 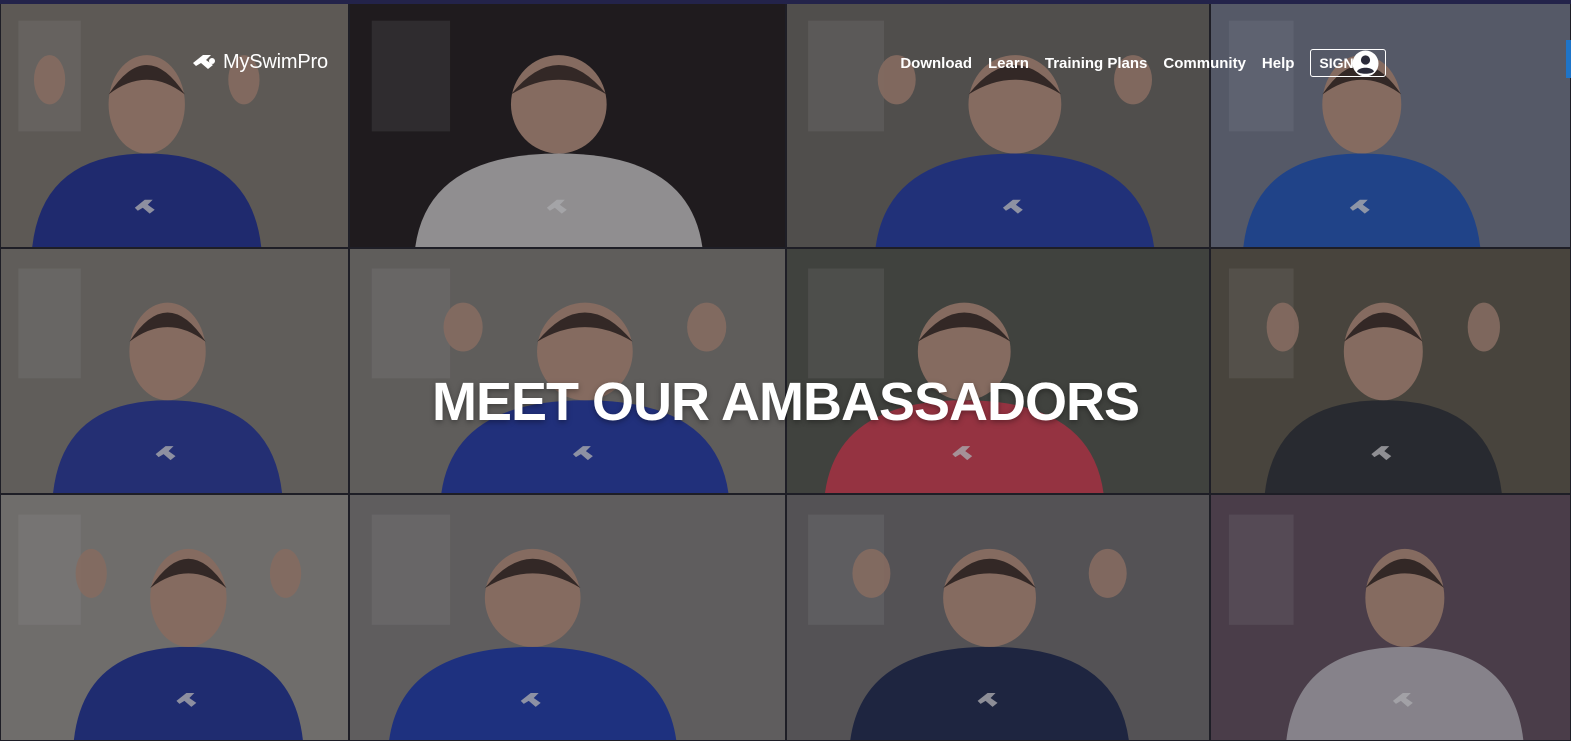 What do you see at coordinates (1204, 63) in the screenshot?
I see `nav-community: Community` at bounding box center [1204, 63].